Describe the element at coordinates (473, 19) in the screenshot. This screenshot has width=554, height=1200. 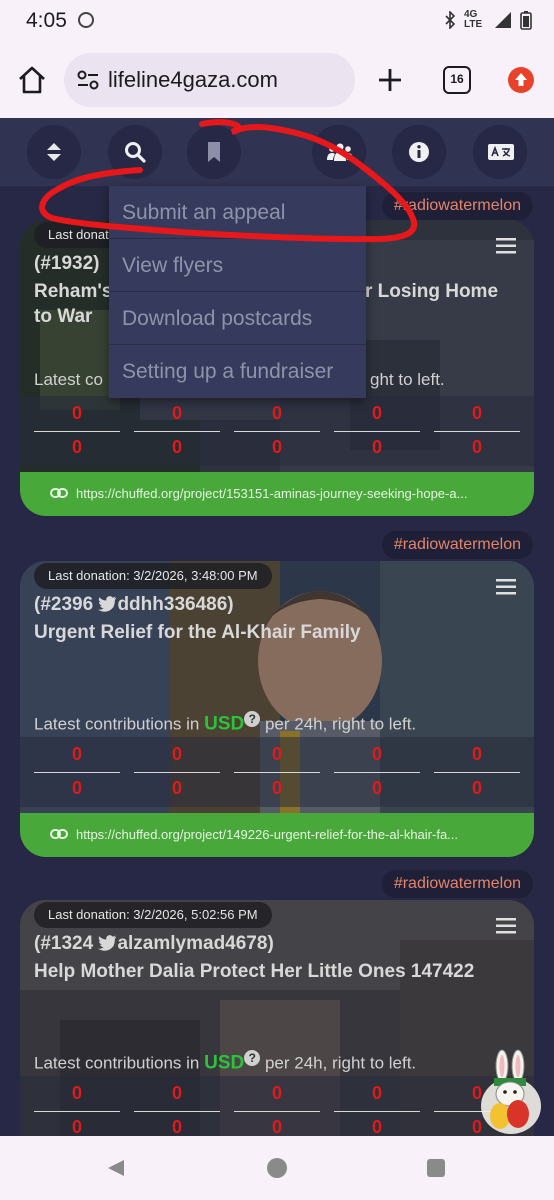
I see `network-label: 4G LTE` at that location.